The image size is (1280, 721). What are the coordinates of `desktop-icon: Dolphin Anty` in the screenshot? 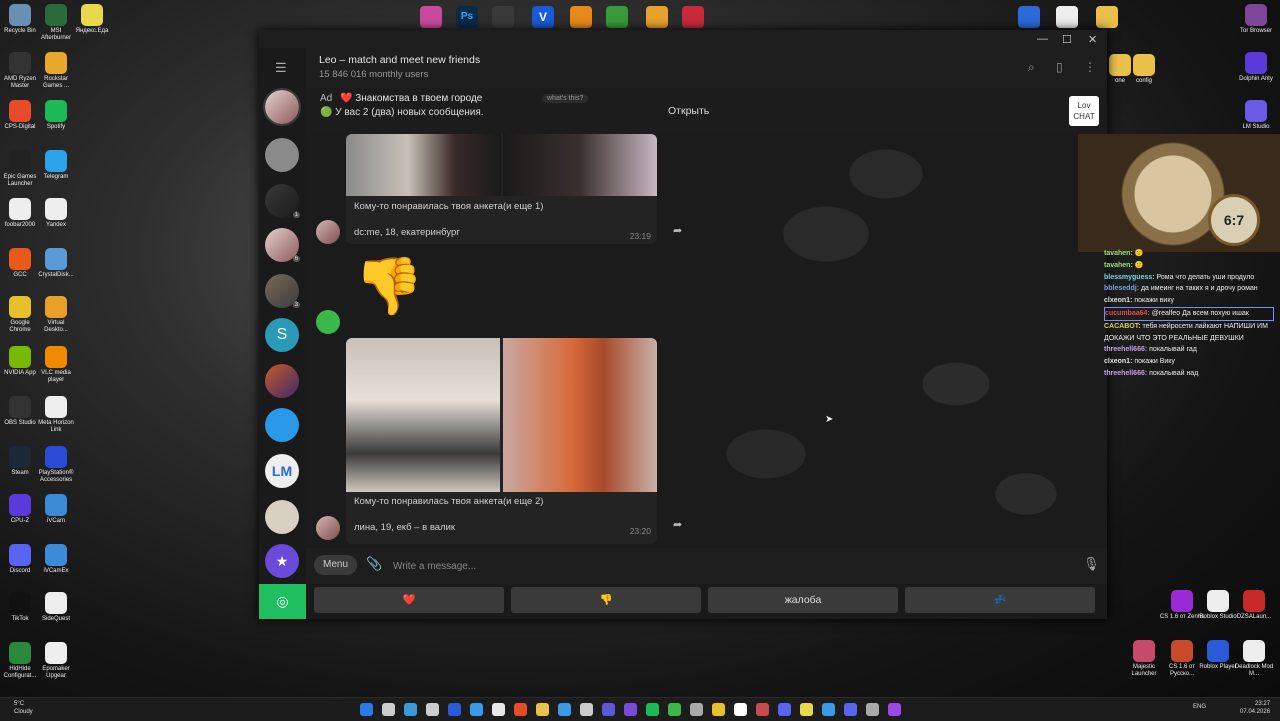 It's located at (1256, 67).